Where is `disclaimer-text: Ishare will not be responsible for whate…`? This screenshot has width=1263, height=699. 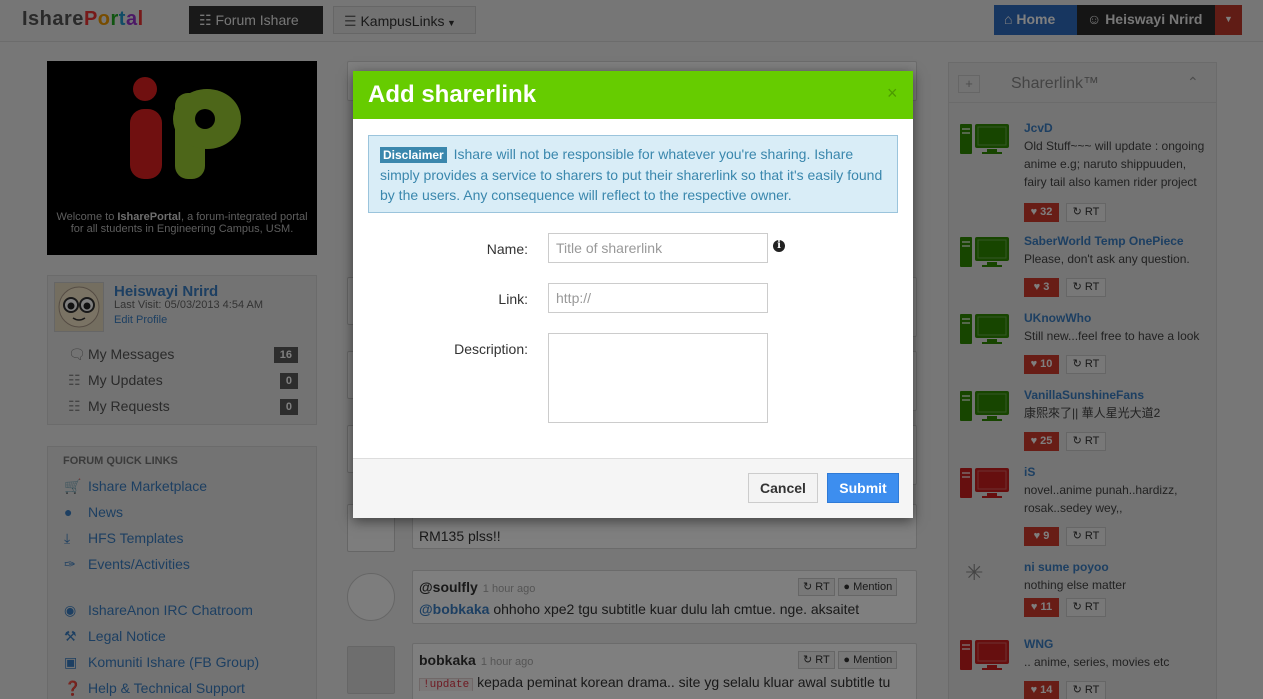 disclaimer-text: Ishare will not be responsible for whate… is located at coordinates (631, 174).